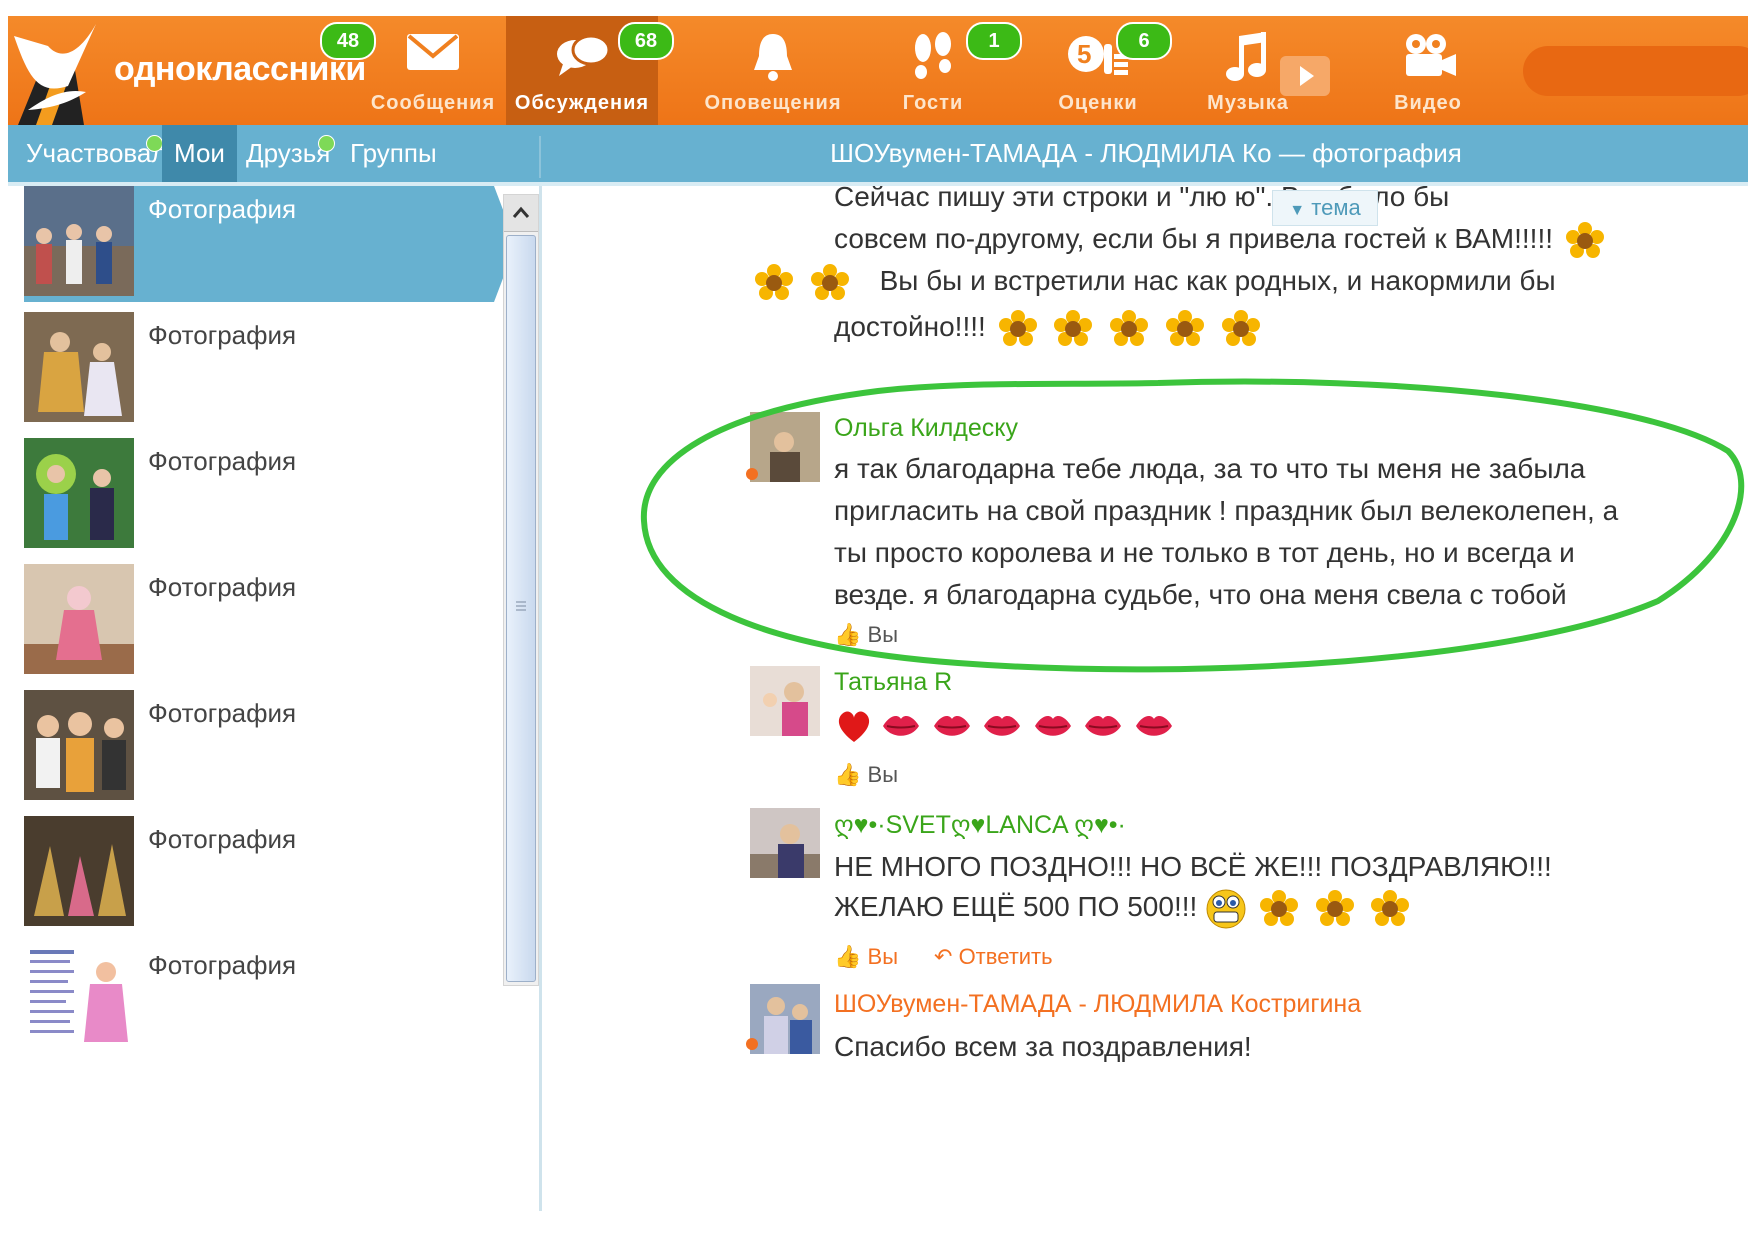 The width and height of the screenshot is (1754, 1240). What do you see at coordinates (393, 153) in the screenshot?
I see `tab-groups: Группы` at bounding box center [393, 153].